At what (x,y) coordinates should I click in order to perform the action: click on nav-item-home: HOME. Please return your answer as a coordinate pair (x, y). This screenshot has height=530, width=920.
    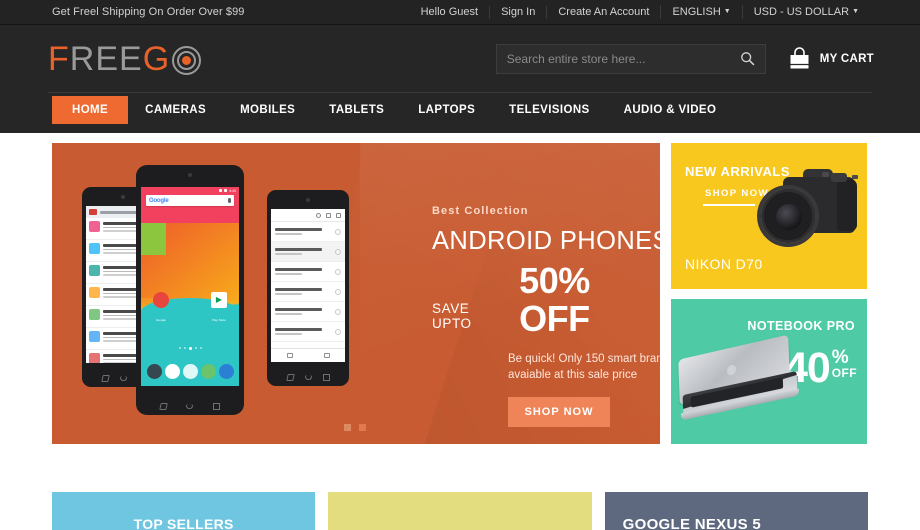
    Looking at the image, I should click on (90, 110).